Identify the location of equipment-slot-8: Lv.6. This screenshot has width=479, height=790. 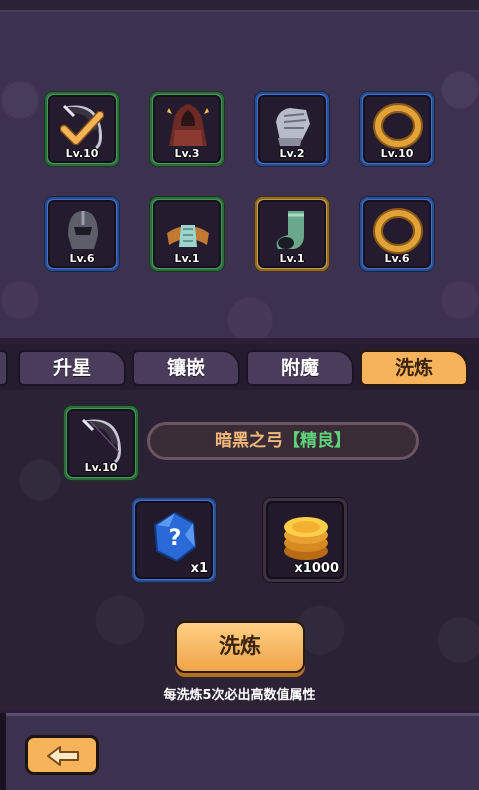
(397, 234).